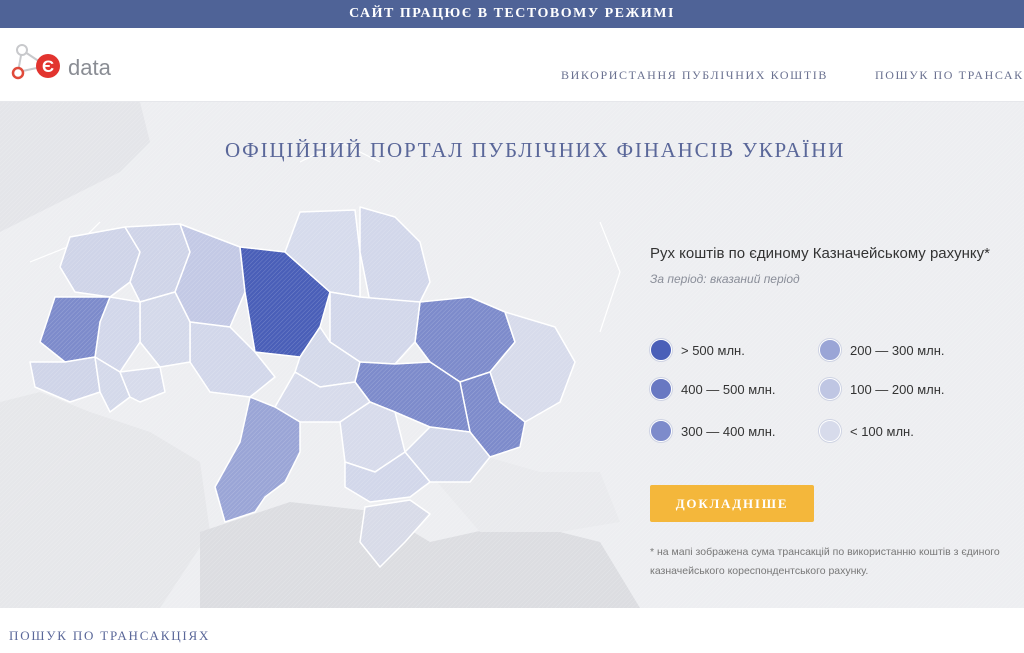 This screenshot has height=653, width=1024. What do you see at coordinates (897, 350) in the screenshot?
I see `legend-label: 200 — 300 млн.` at bounding box center [897, 350].